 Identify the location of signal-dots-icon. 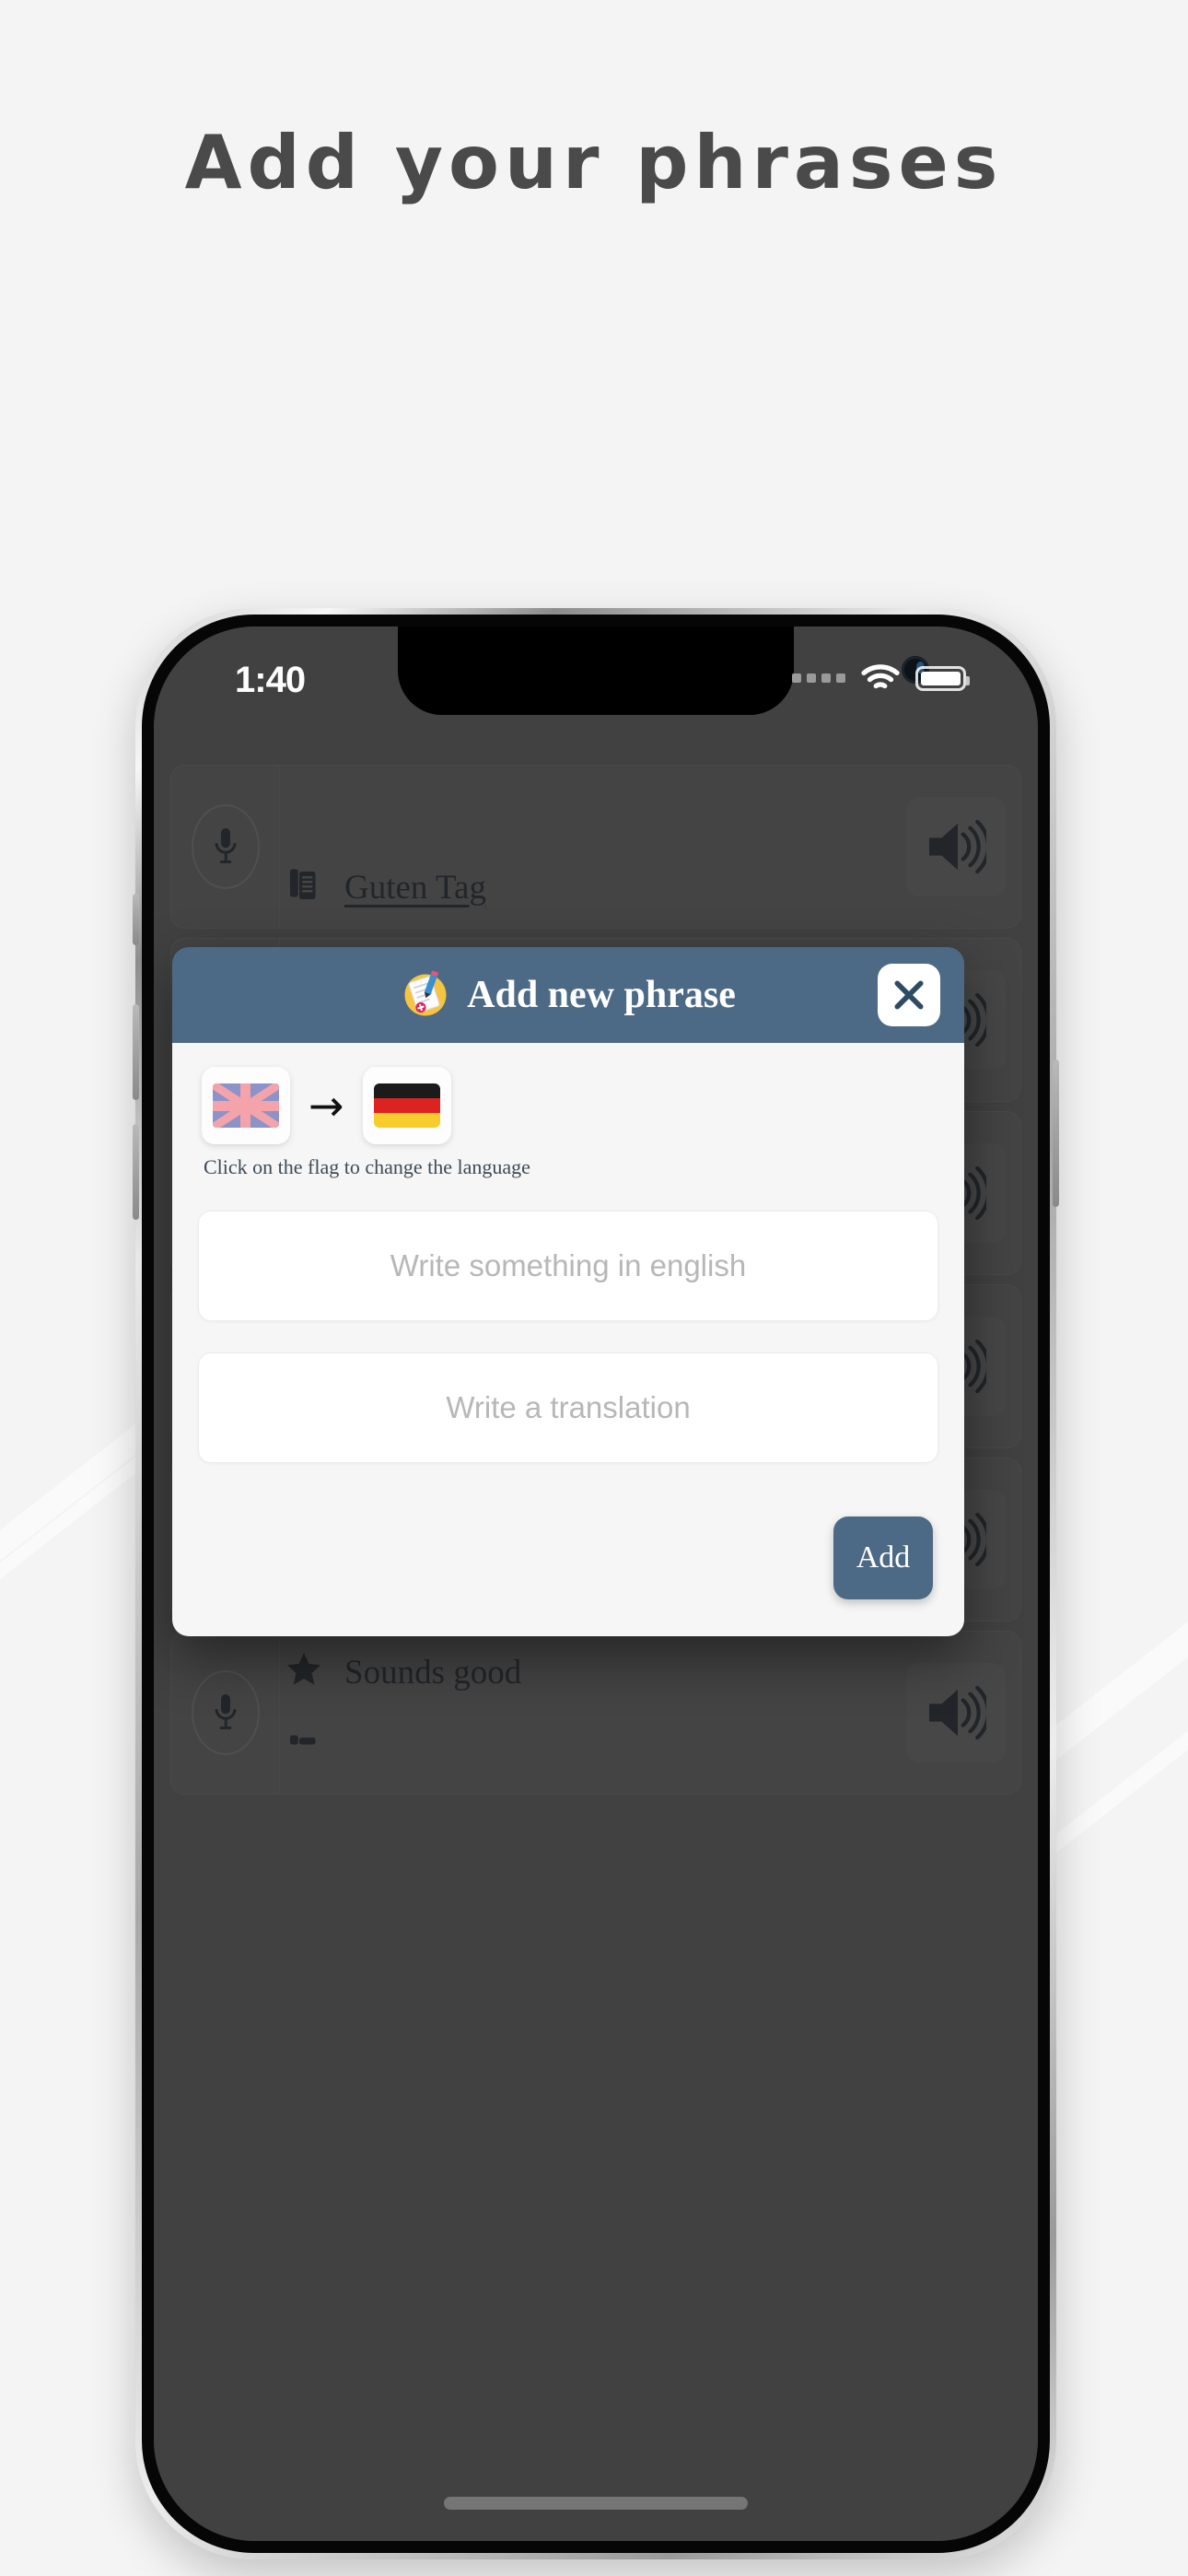
(818, 678).